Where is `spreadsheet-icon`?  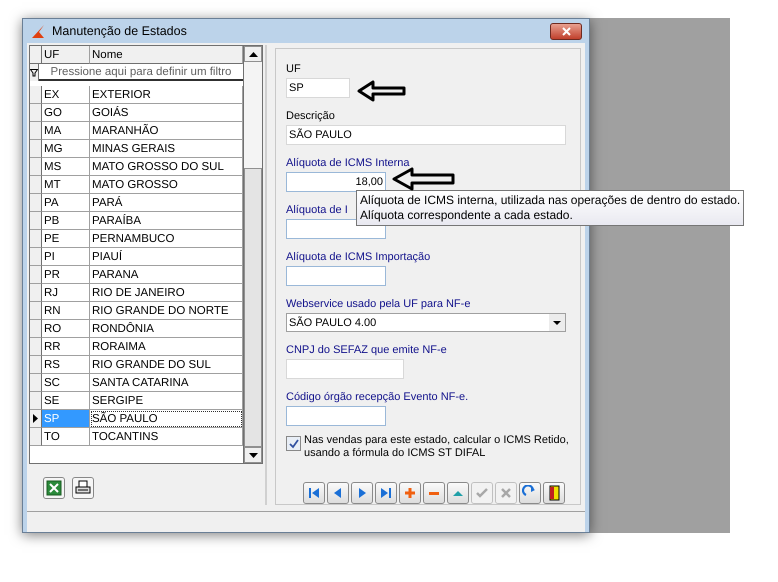
spreadsheet-icon is located at coordinates (54, 488).